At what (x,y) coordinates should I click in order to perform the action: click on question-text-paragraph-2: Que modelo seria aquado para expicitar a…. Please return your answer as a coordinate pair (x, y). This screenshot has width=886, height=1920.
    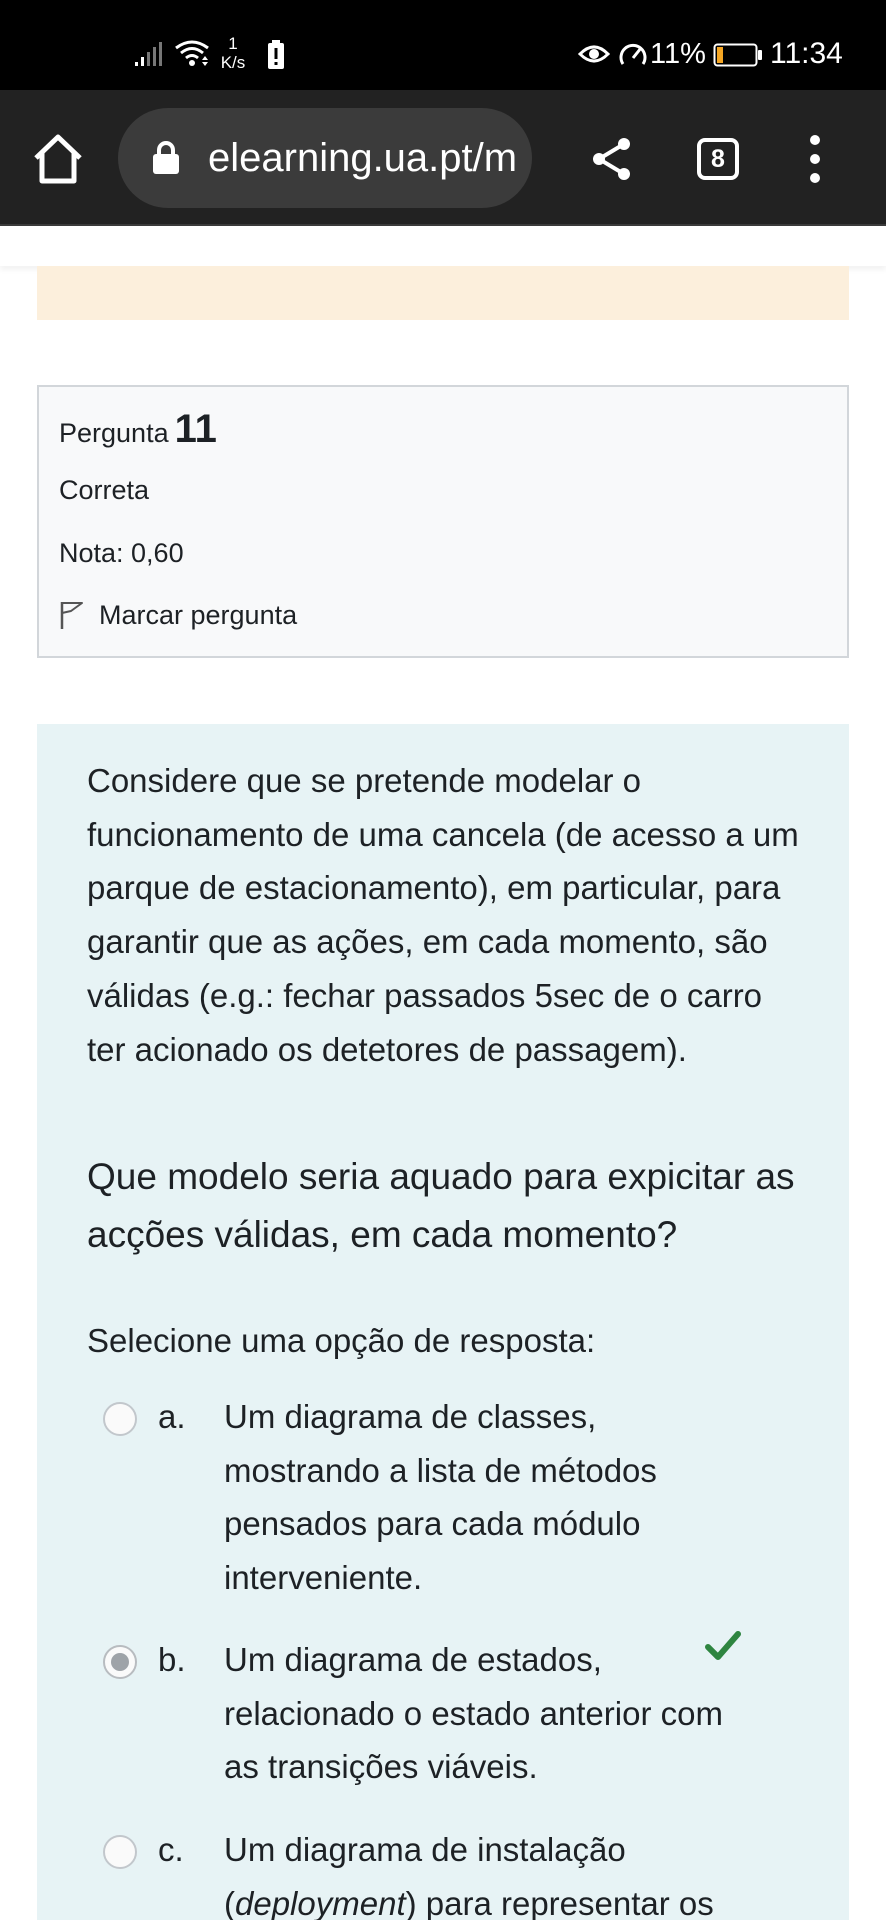
    Looking at the image, I should click on (441, 1205).